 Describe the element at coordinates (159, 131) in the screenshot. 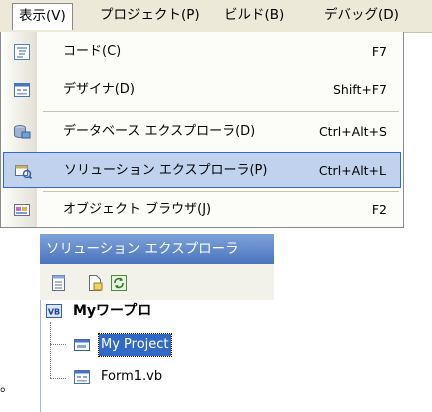

I see `menu-item-label: データベース エクスプローラ(D)` at that location.